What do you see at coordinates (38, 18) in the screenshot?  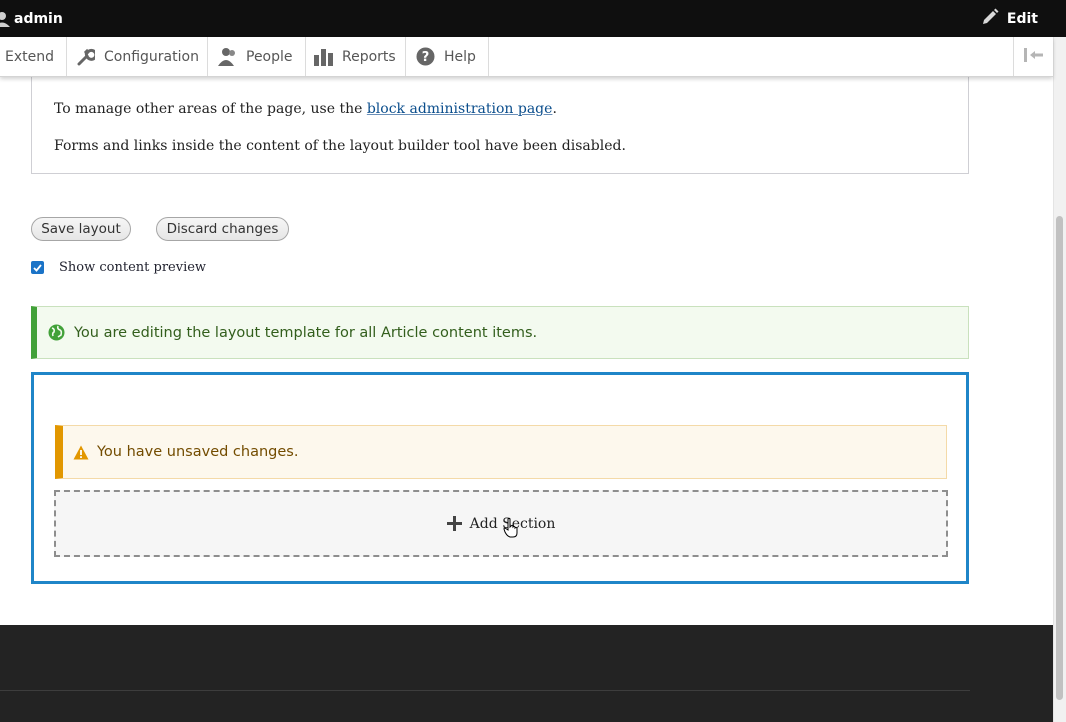 I see `user-label: admin` at bounding box center [38, 18].